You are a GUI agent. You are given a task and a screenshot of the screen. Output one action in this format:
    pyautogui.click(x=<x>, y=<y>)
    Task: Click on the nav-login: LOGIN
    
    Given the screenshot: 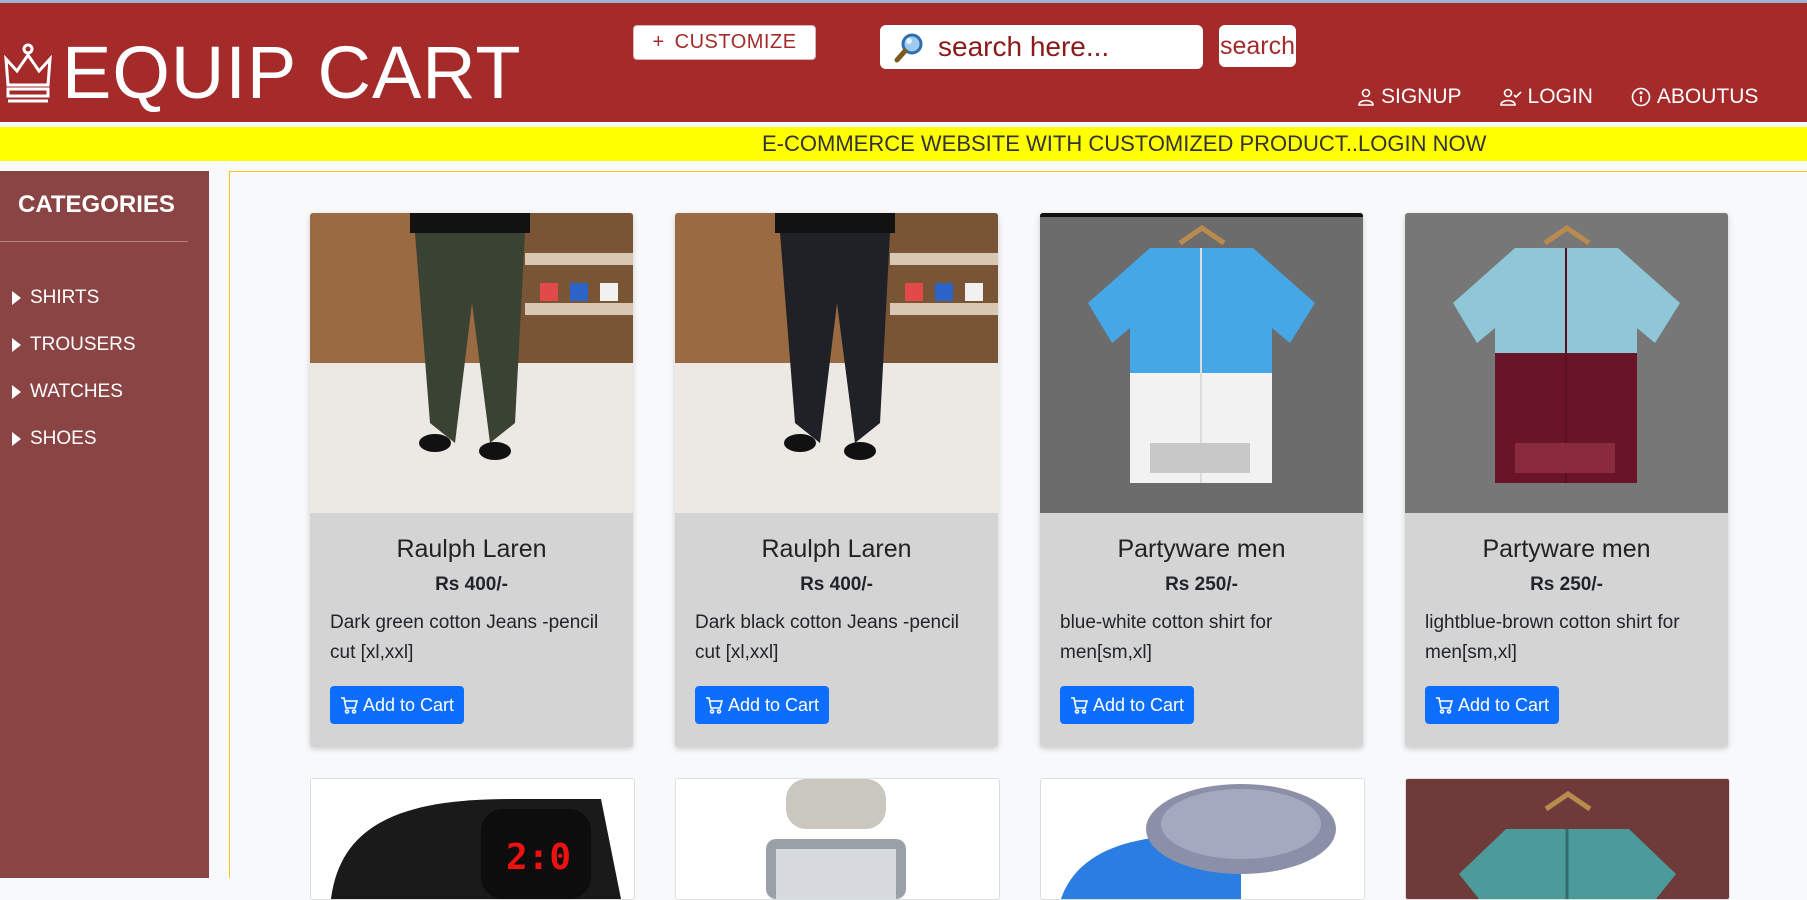 What is the action you would take?
    pyautogui.click(x=1546, y=97)
    